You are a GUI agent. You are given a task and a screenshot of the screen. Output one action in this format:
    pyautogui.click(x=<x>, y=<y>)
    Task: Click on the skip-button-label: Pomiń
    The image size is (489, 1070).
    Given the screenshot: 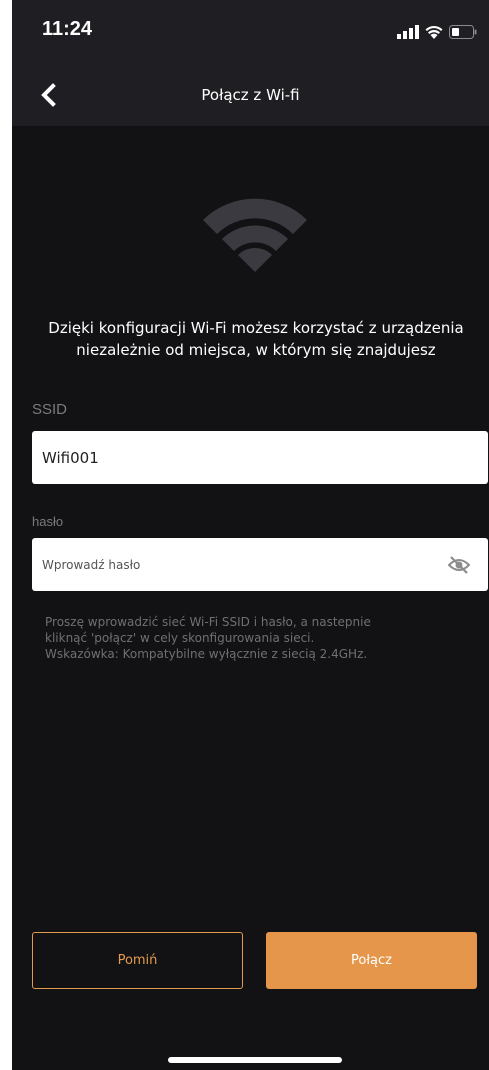 What is the action you would take?
    pyautogui.click(x=137, y=960)
    